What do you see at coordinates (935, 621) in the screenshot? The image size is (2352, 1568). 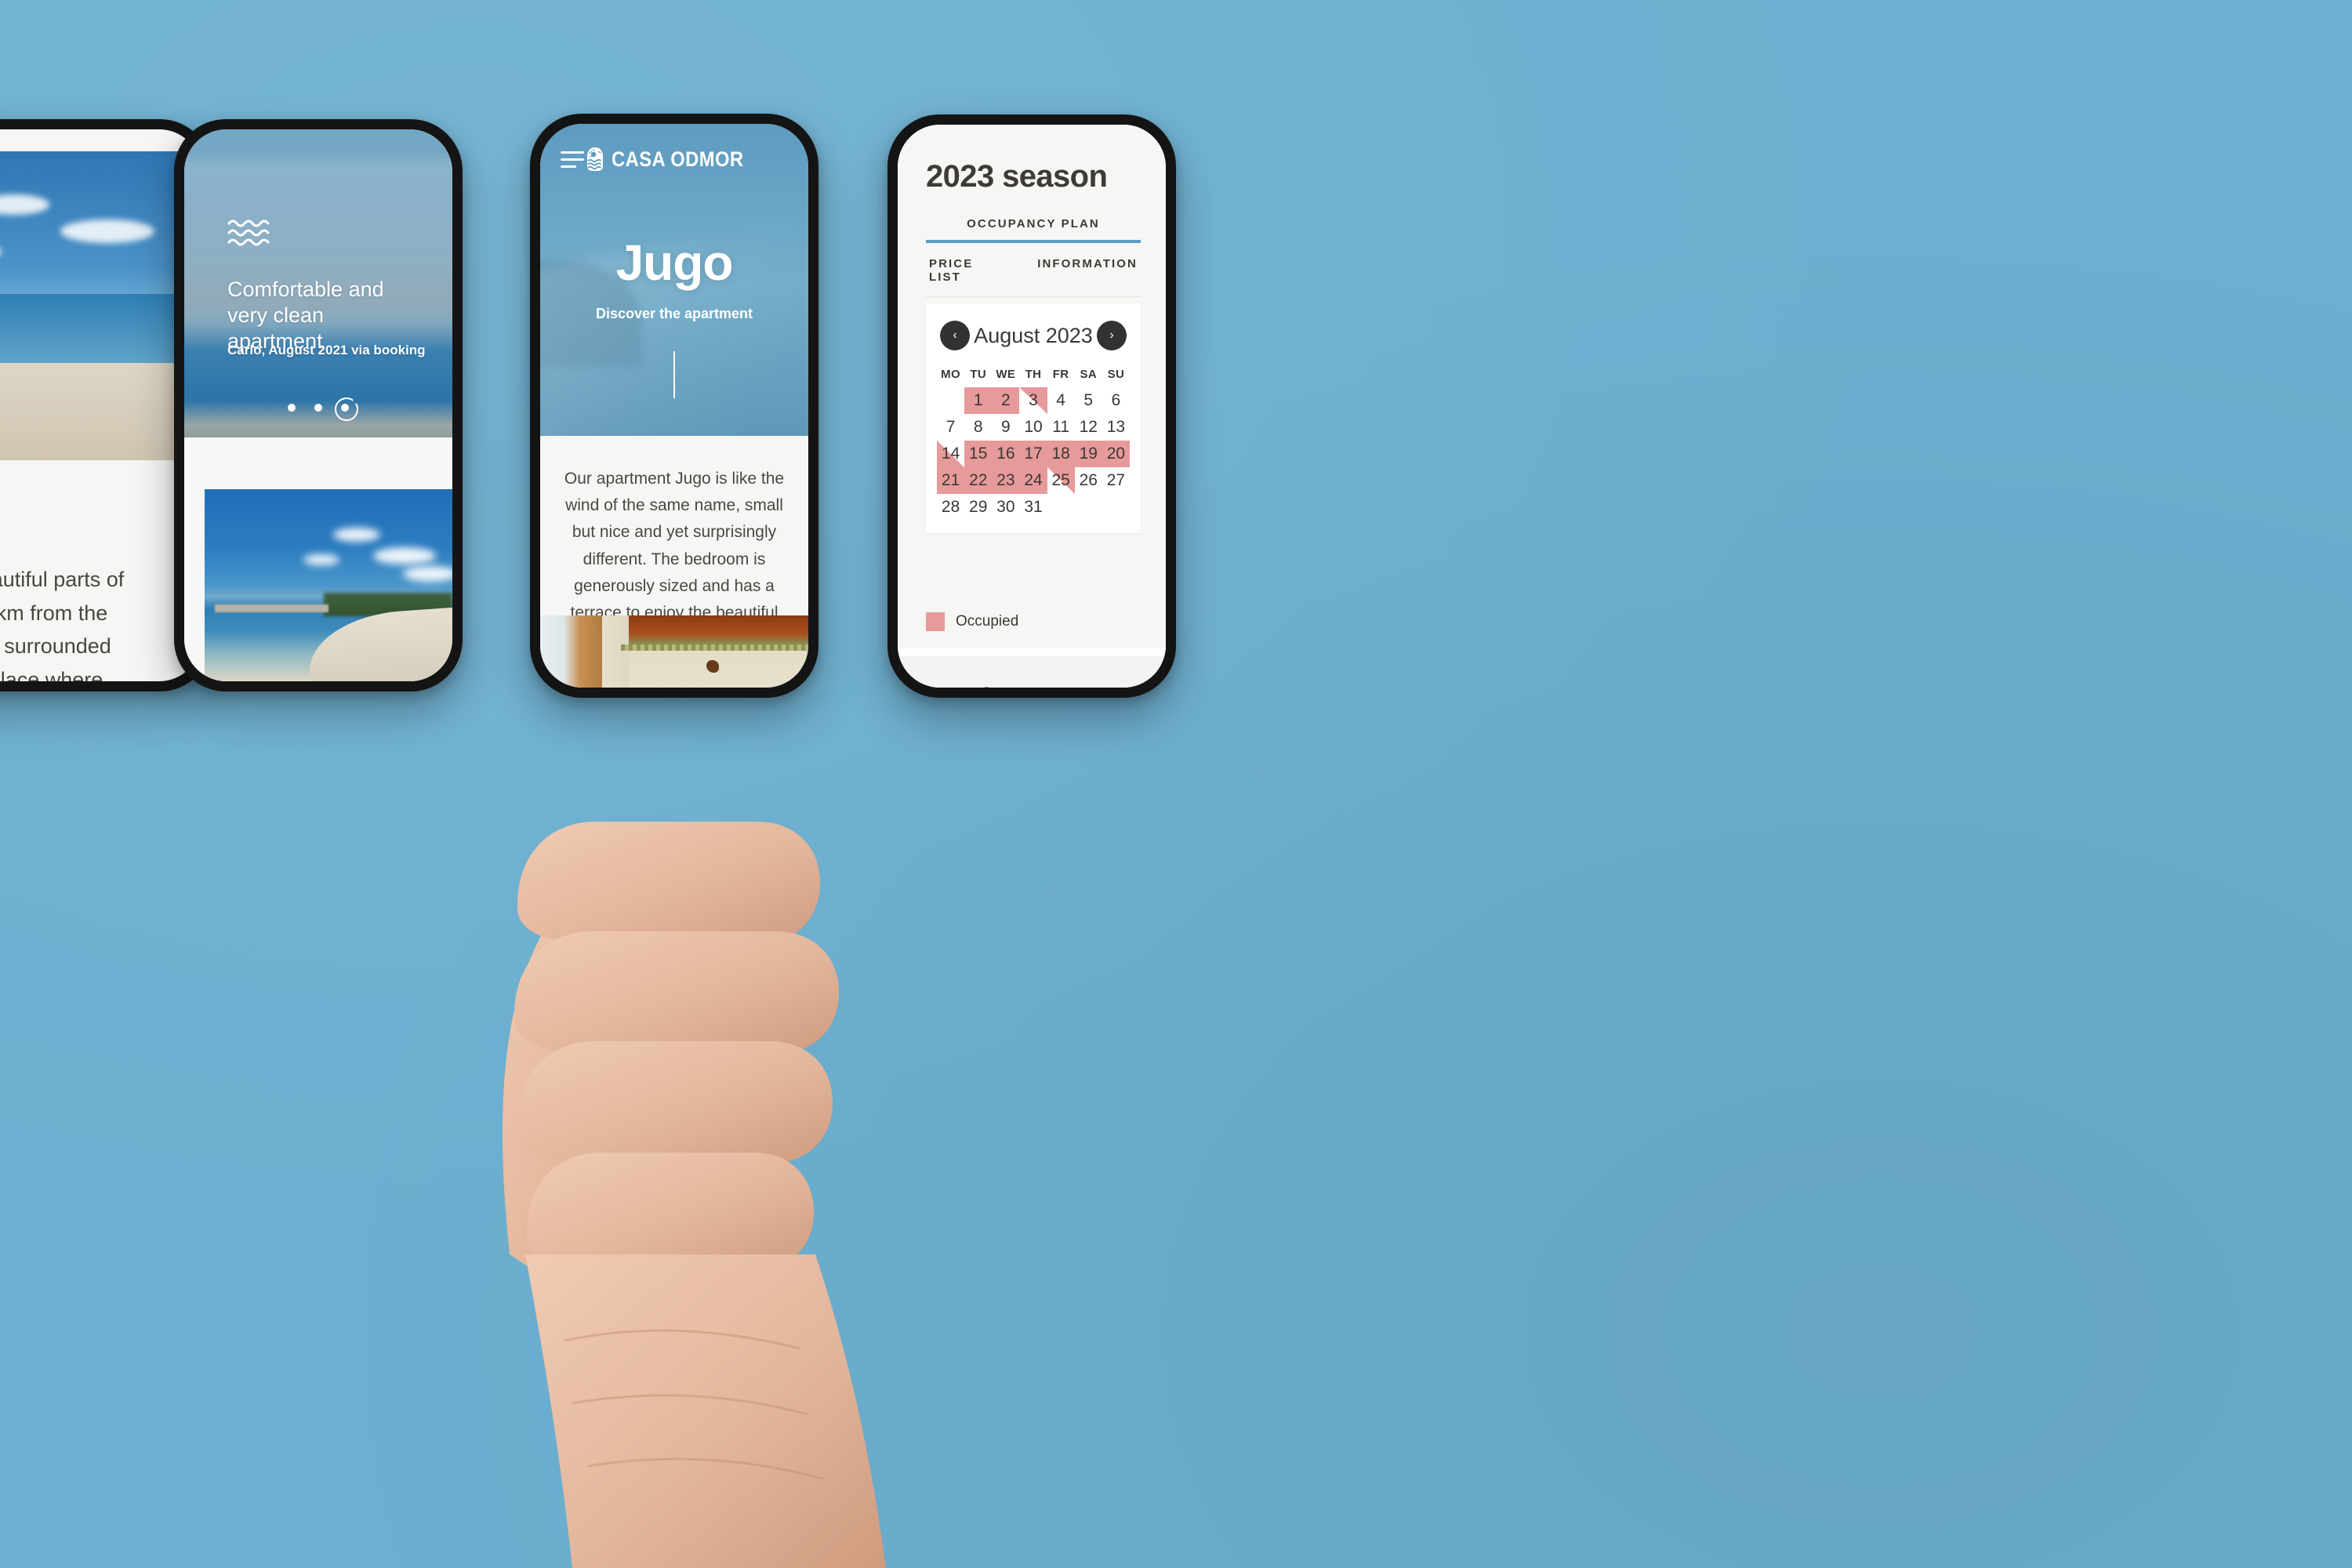 I see `legend-swatch-occupied` at bounding box center [935, 621].